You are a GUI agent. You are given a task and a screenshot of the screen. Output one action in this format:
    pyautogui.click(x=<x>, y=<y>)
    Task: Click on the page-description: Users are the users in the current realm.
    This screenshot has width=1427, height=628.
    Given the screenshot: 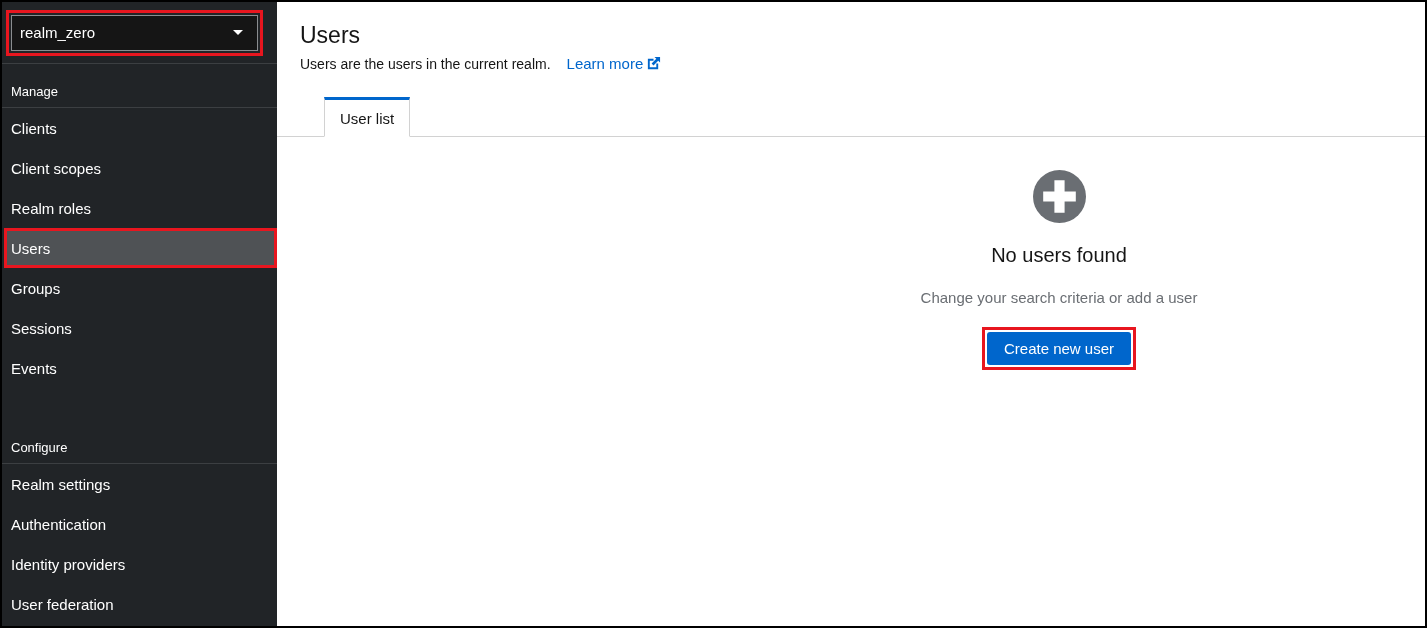 What is the action you would take?
    pyautogui.click(x=425, y=63)
    